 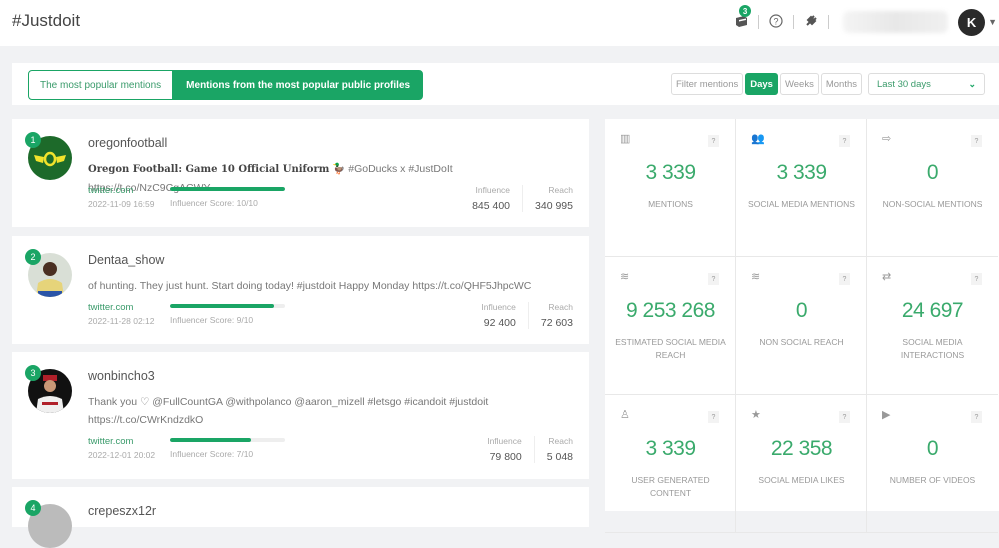 What do you see at coordinates (556, 323) in the screenshot?
I see `reach-value: 72 603` at bounding box center [556, 323].